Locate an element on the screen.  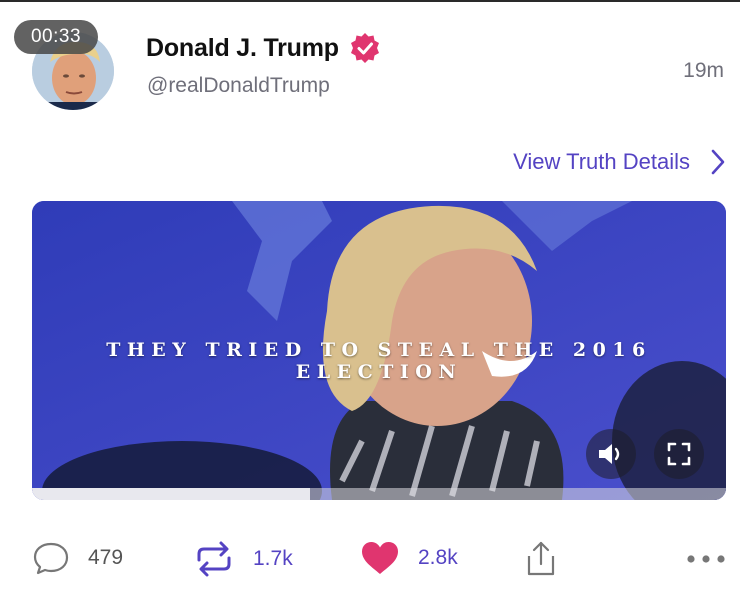
fullscreen-button is located at coordinates (679, 454).